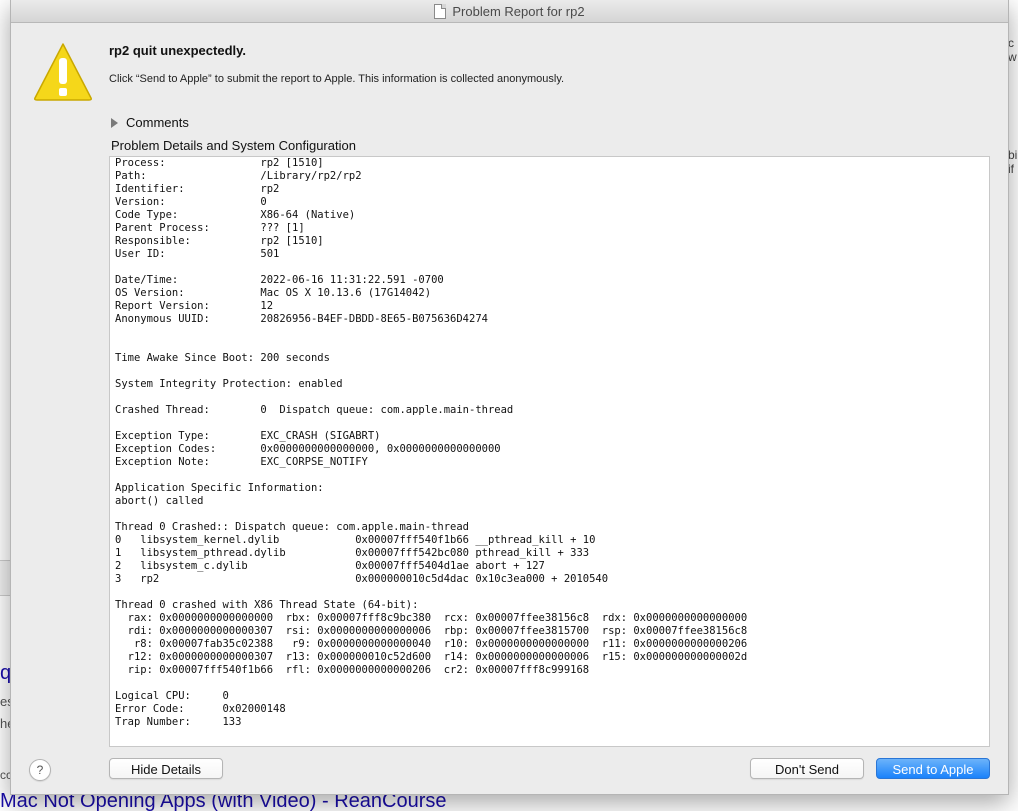  Describe the element at coordinates (518, 11) in the screenshot. I see `window-title: Problem Report for rp2` at that location.